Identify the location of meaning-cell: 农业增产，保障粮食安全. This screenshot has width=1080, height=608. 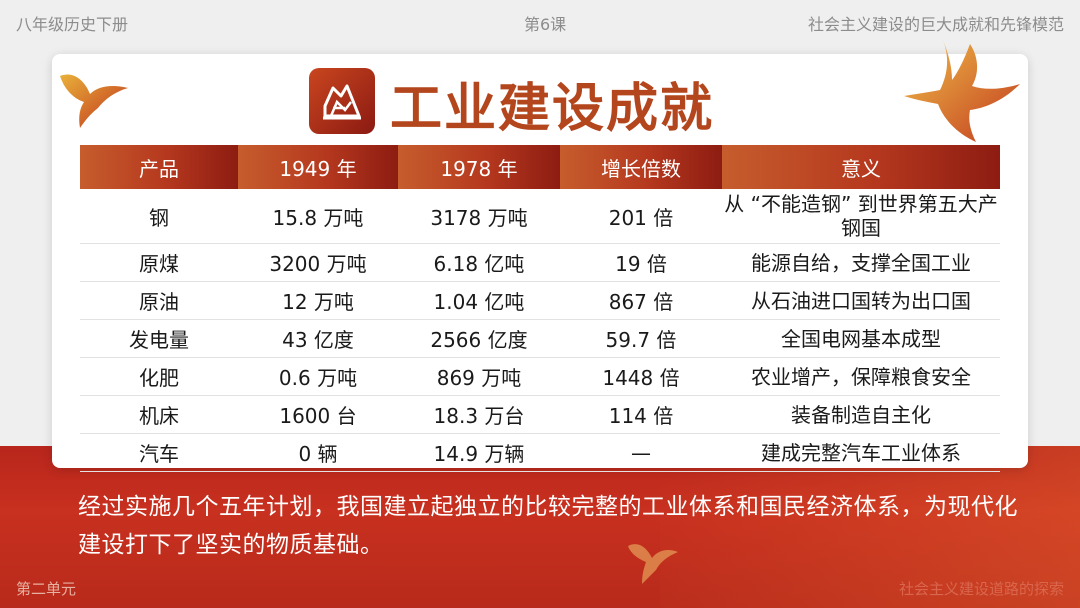
(861, 376).